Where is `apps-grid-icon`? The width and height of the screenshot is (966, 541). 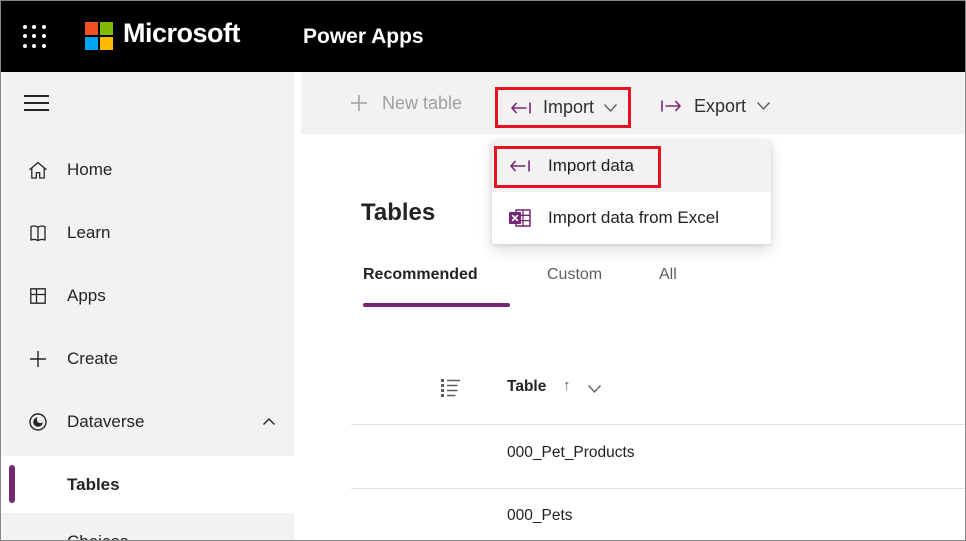 apps-grid-icon is located at coordinates (38, 296).